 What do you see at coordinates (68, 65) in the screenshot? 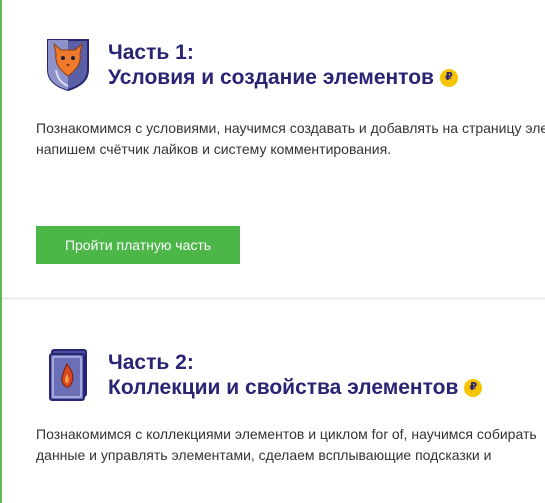
I see `cat-shield-icon` at bounding box center [68, 65].